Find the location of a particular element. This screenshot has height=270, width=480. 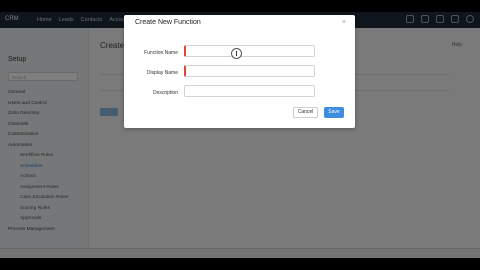

display-name-label: Display Name is located at coordinates (162, 73).